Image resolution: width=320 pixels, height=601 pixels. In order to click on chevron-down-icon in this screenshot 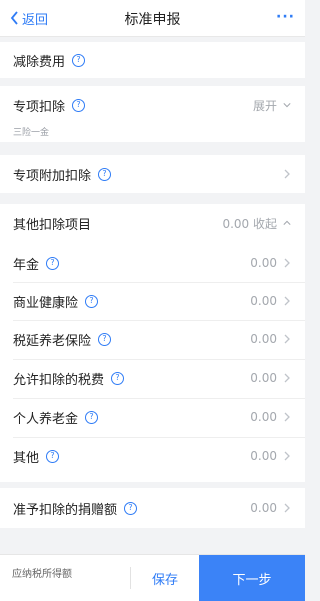, I will do `click(287, 105)`.